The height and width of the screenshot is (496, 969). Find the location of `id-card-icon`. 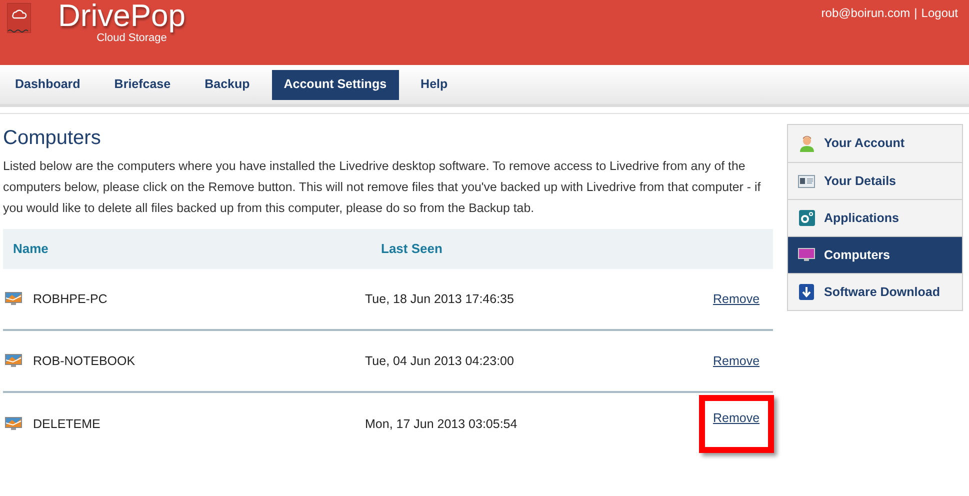

id-card-icon is located at coordinates (806, 181).